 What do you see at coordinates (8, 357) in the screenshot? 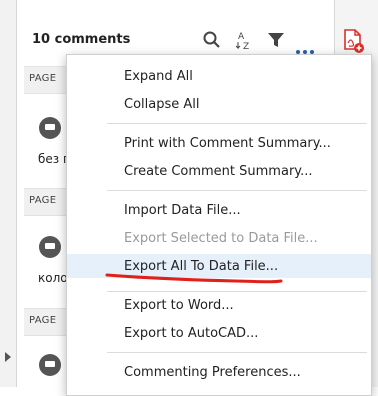
I see `expand-panel-arrow-icon` at bounding box center [8, 357].